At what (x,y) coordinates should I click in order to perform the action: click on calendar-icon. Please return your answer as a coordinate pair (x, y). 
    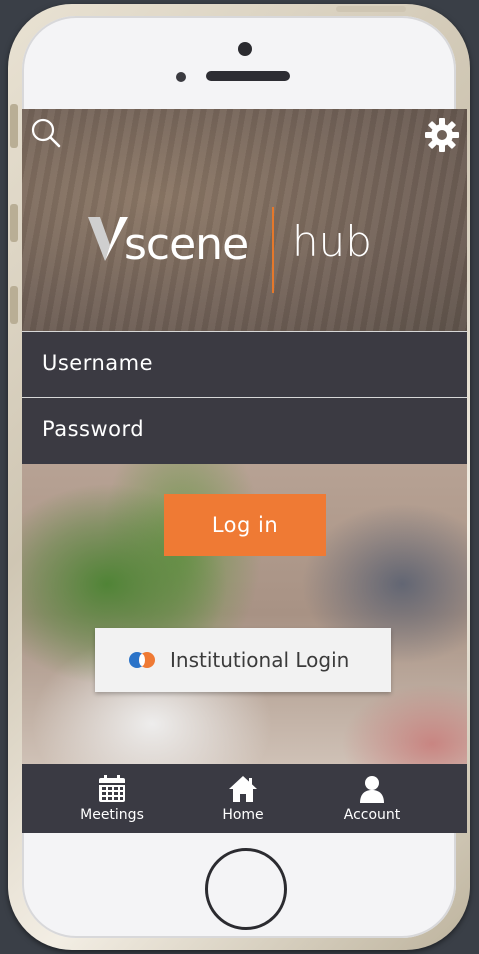
    Looking at the image, I should click on (112, 788).